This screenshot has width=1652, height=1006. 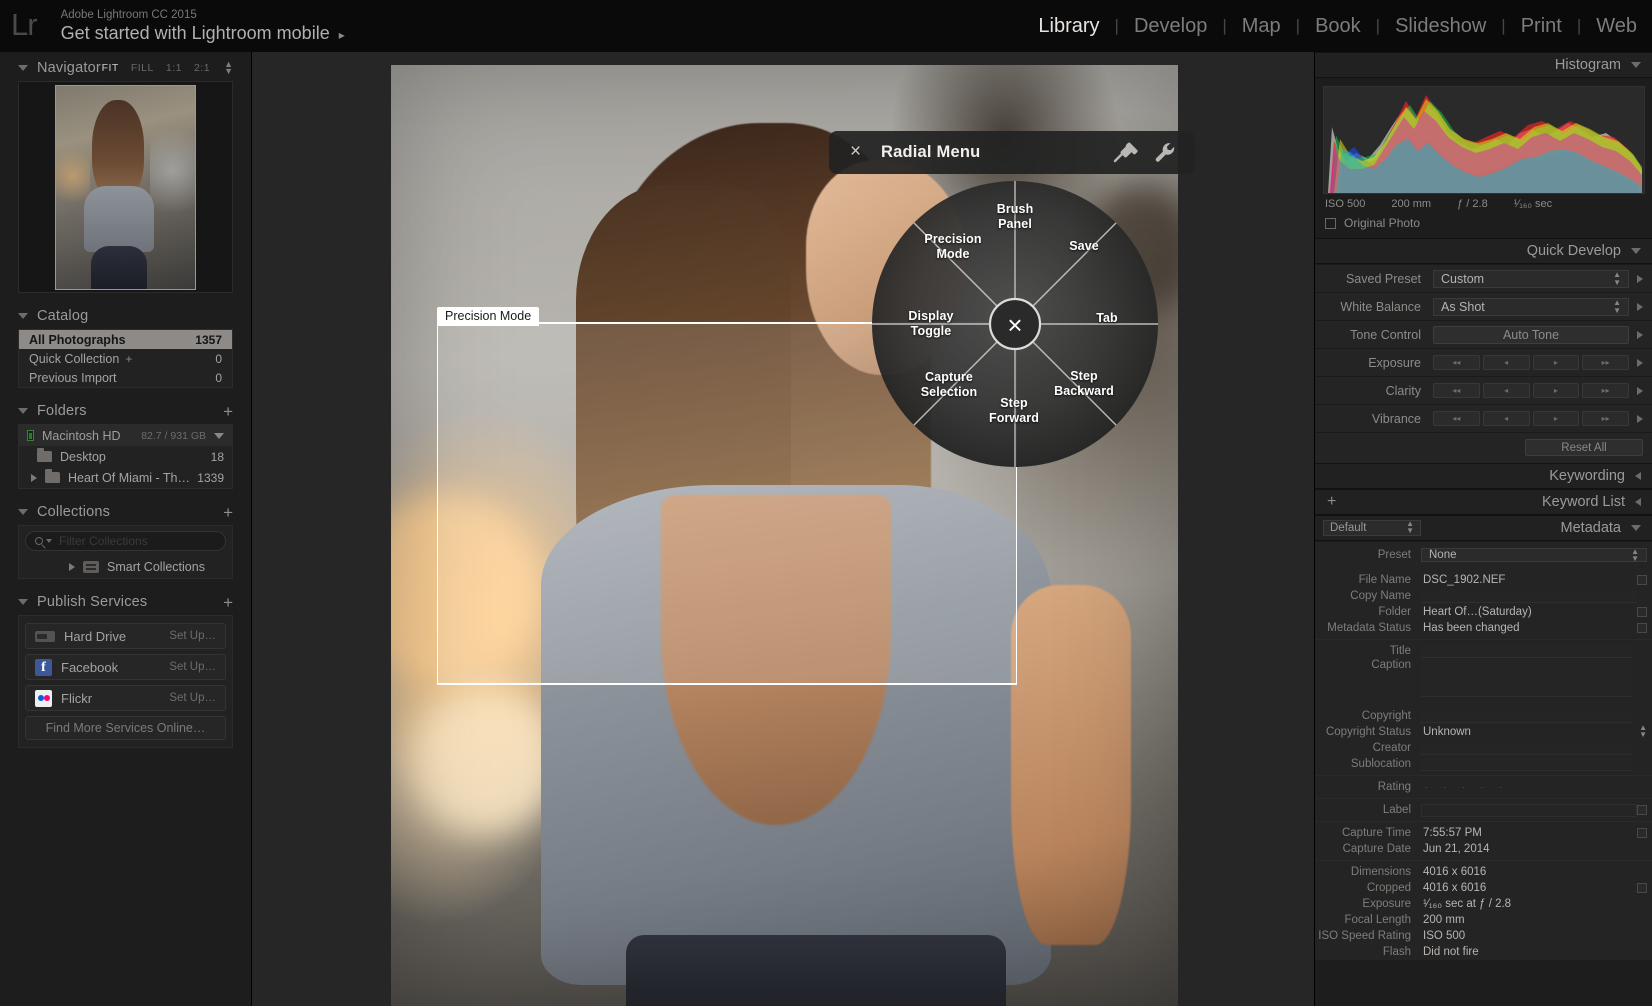 What do you see at coordinates (125, 339) in the screenshot?
I see `catalog-item-all-photographs: All Photographs 1357` at bounding box center [125, 339].